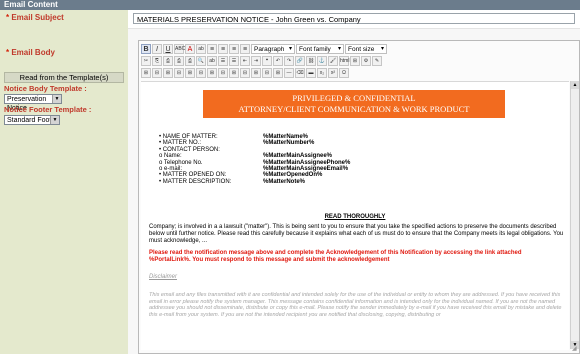  What do you see at coordinates (322, 61) in the screenshot?
I see `toolbar-row2-button-16: ⚓` at bounding box center [322, 61].